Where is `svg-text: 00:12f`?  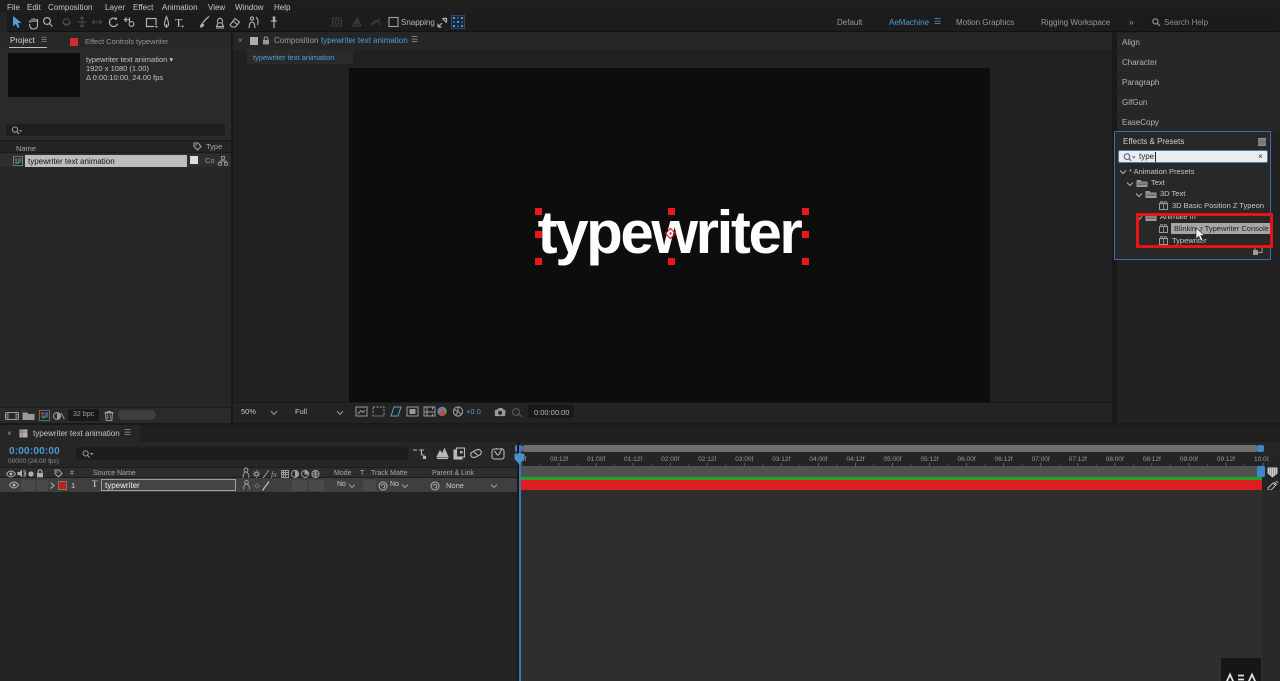 svg-text: 00:12f is located at coordinates (559, 459).